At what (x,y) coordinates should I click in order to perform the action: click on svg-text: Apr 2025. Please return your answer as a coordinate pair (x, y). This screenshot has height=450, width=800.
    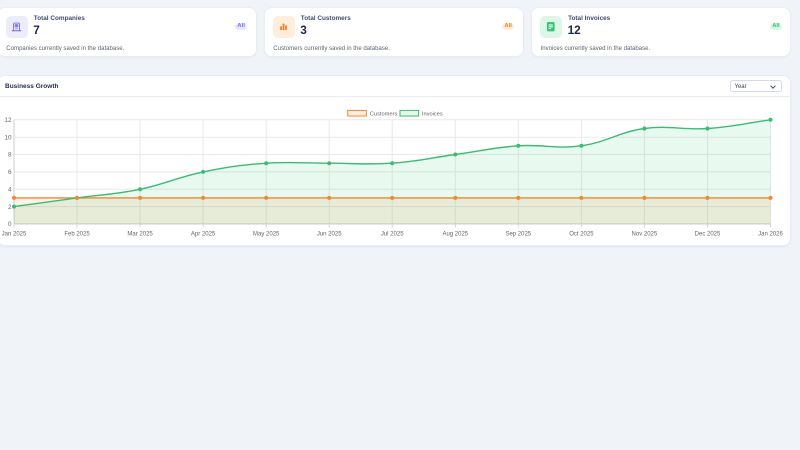
    Looking at the image, I should click on (203, 234).